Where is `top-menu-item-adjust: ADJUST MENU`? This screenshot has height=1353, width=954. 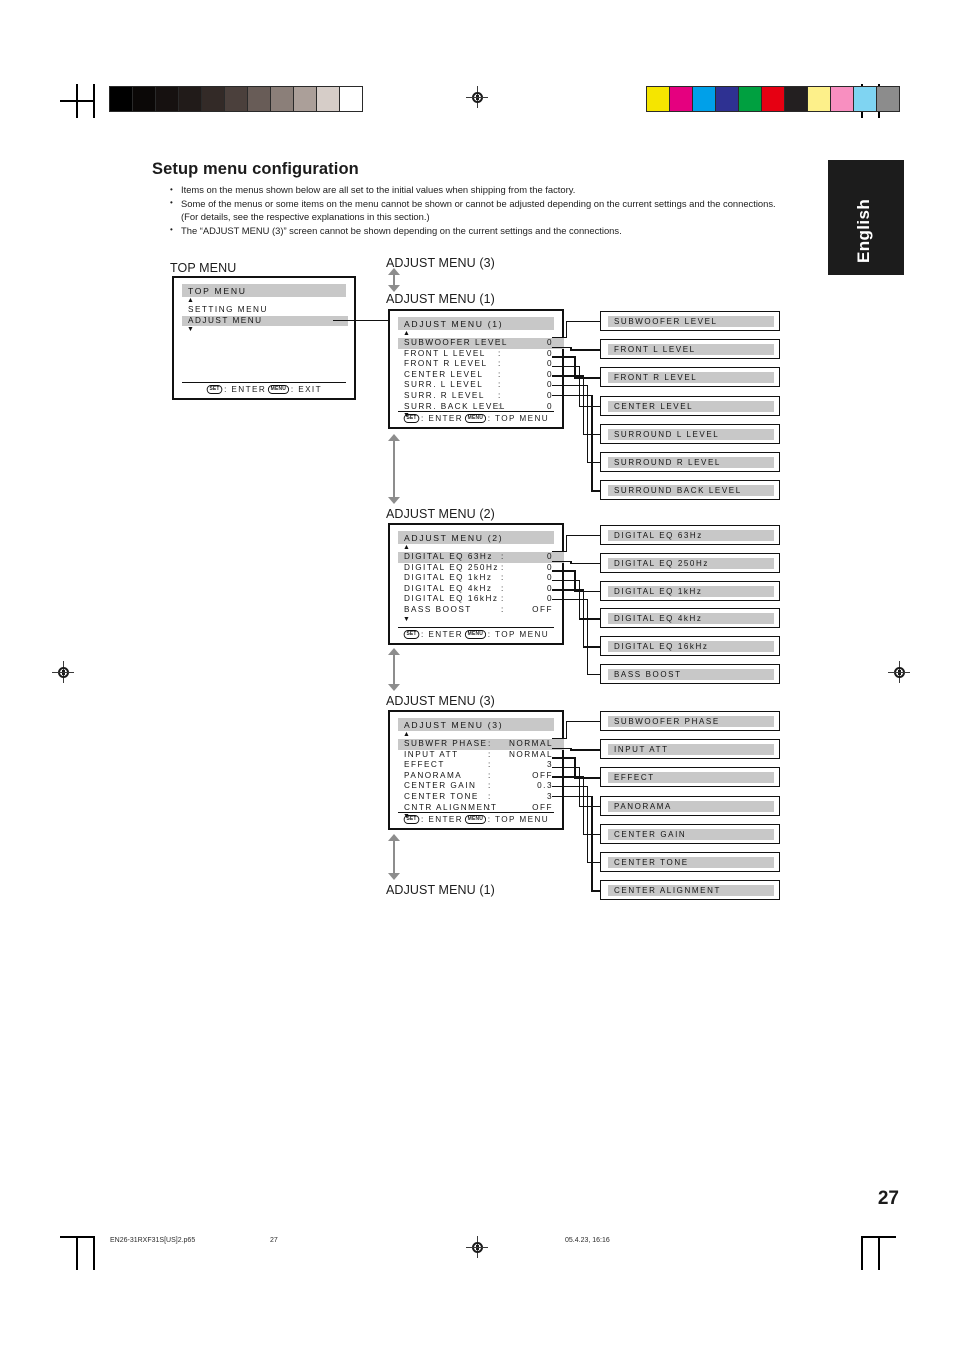 top-menu-item-adjust: ADJUST MENU is located at coordinates (265, 321).